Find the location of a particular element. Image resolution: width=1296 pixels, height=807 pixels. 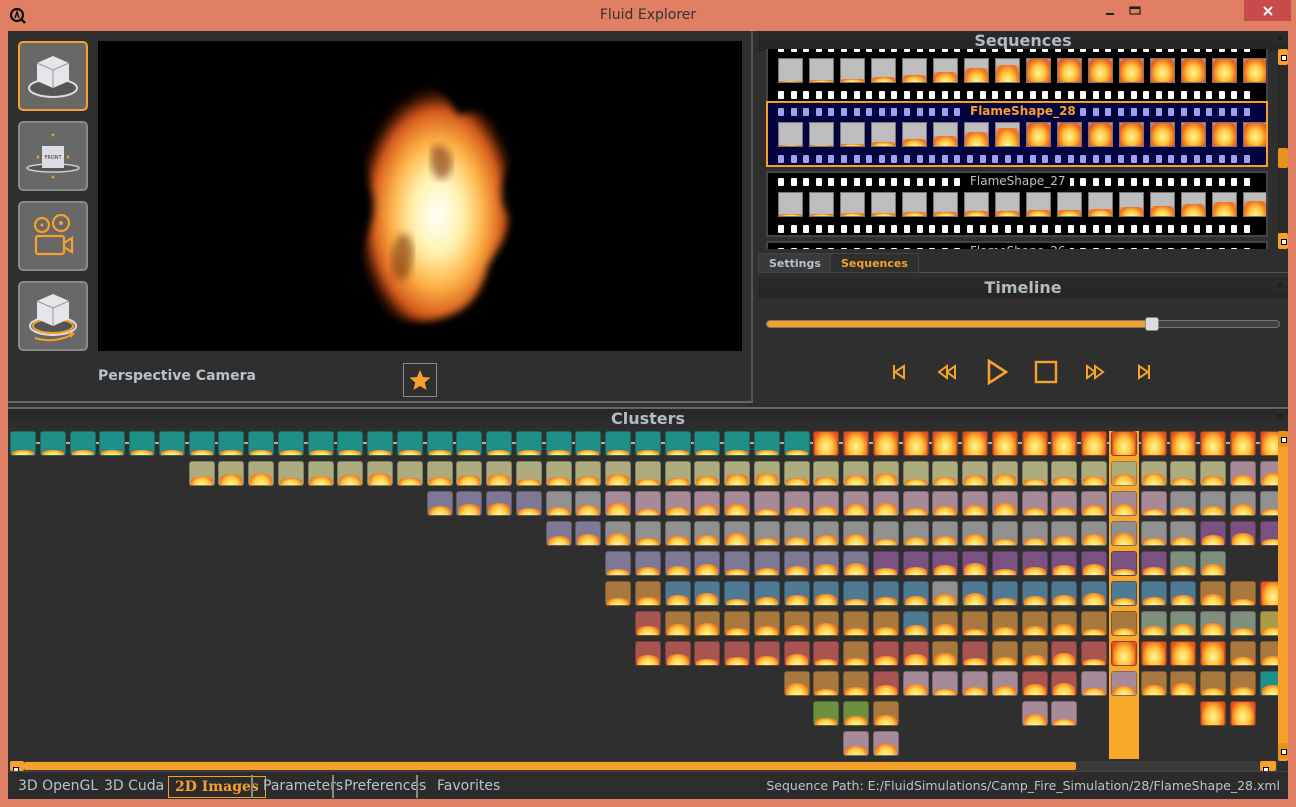

timeline-close: × is located at coordinates (1279, 285).